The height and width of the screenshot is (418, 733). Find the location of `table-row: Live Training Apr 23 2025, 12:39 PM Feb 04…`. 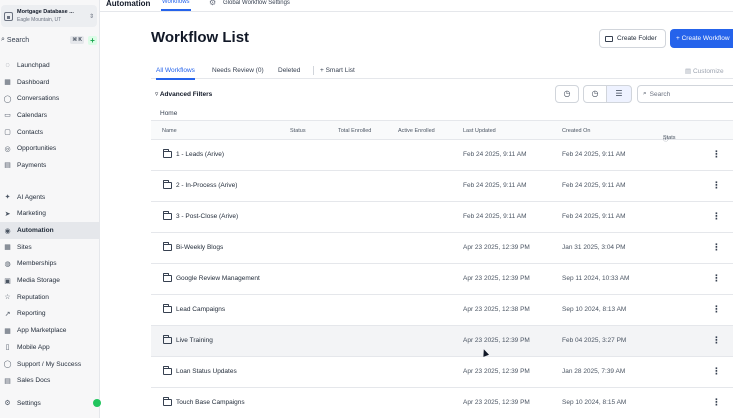

table-row: Live Training Apr 23 2025, 12:39 PM Feb 04… is located at coordinates (442, 341).